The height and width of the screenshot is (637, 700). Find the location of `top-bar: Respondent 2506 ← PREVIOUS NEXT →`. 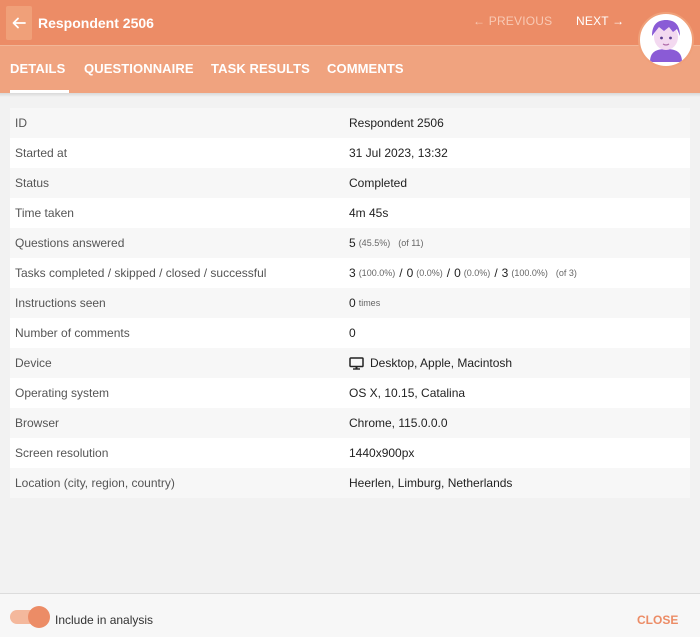

top-bar: Respondent 2506 ← PREVIOUS NEXT → is located at coordinates (350, 22).